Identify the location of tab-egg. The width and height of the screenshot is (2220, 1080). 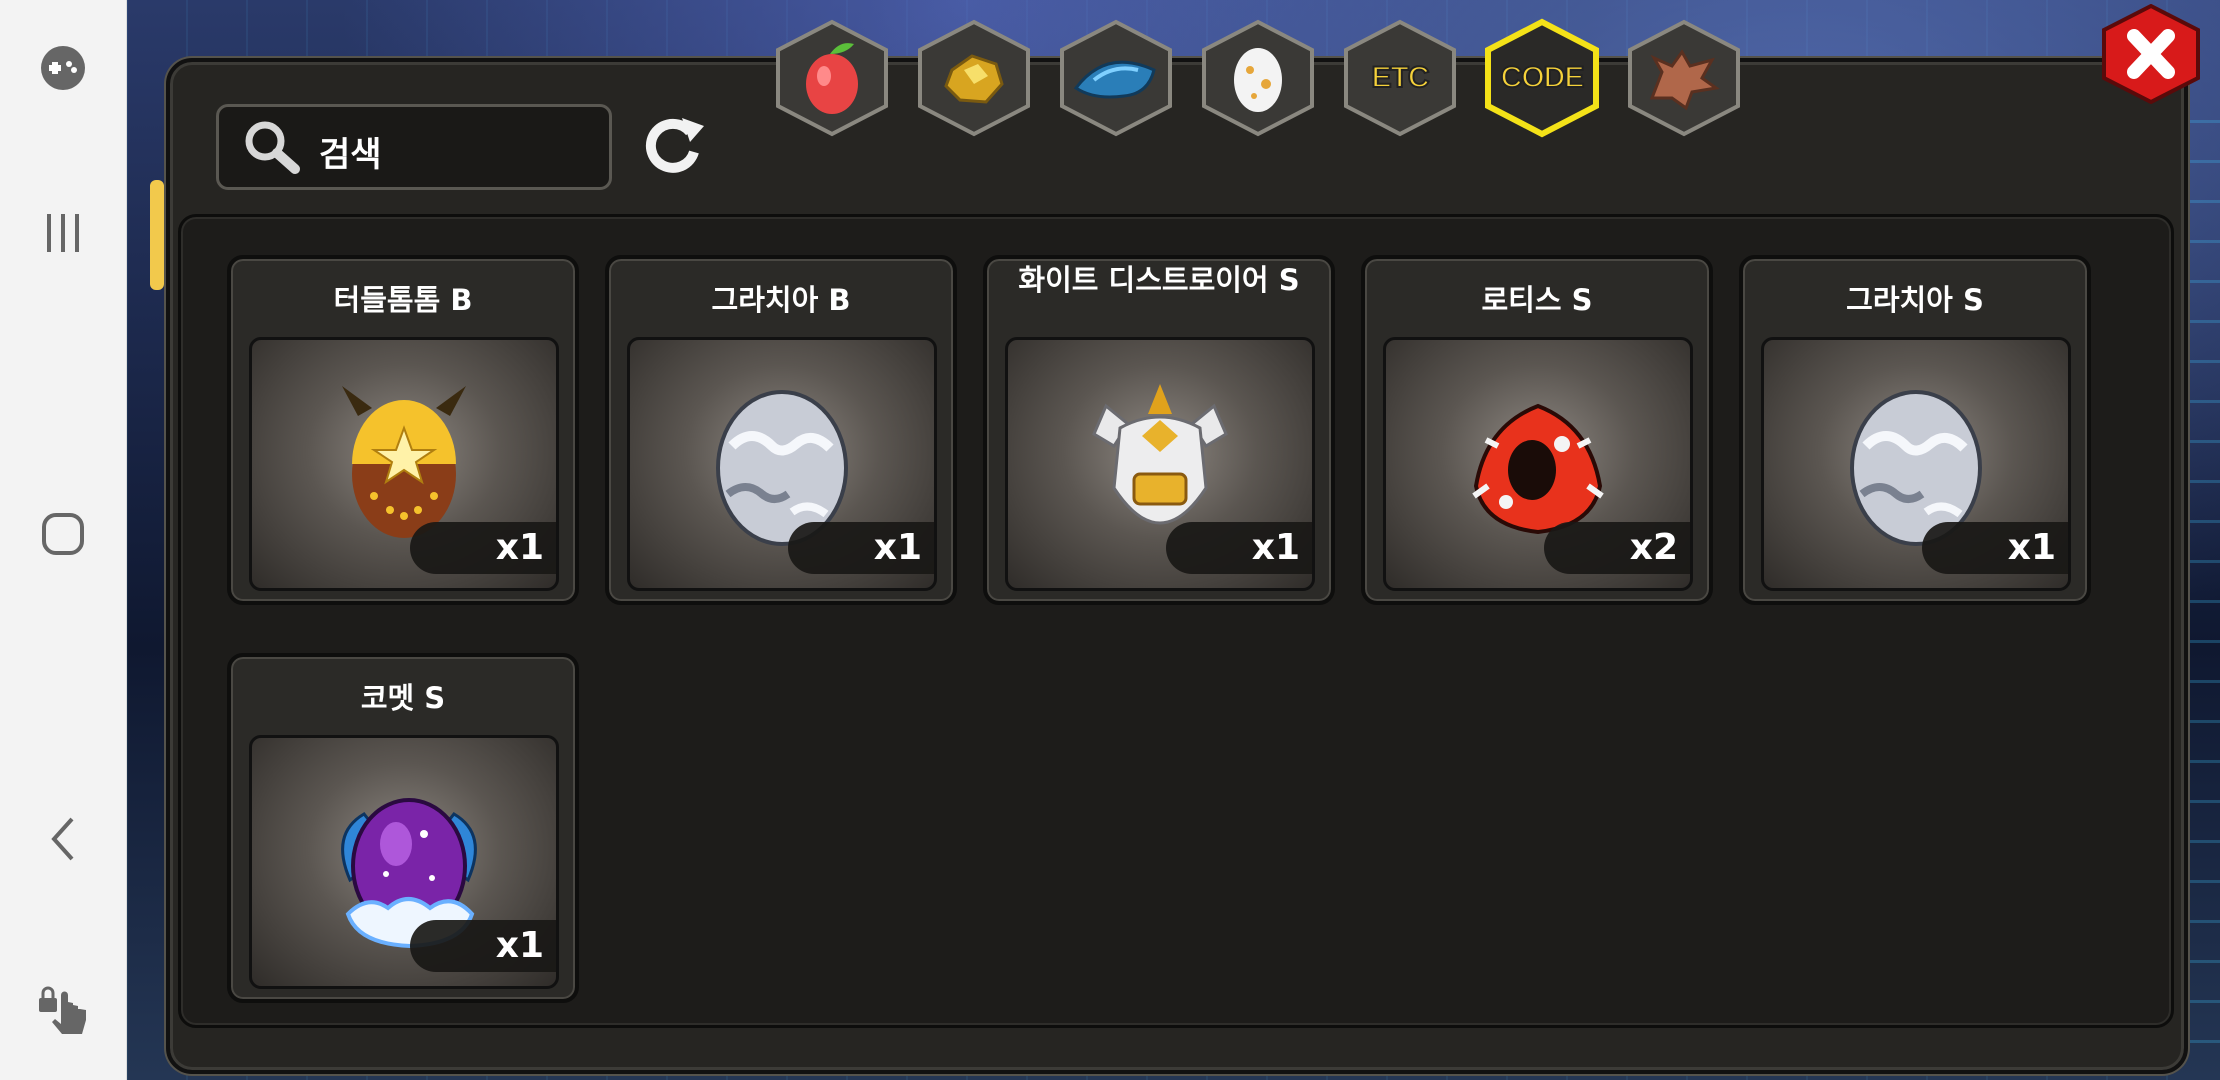
(1258, 78).